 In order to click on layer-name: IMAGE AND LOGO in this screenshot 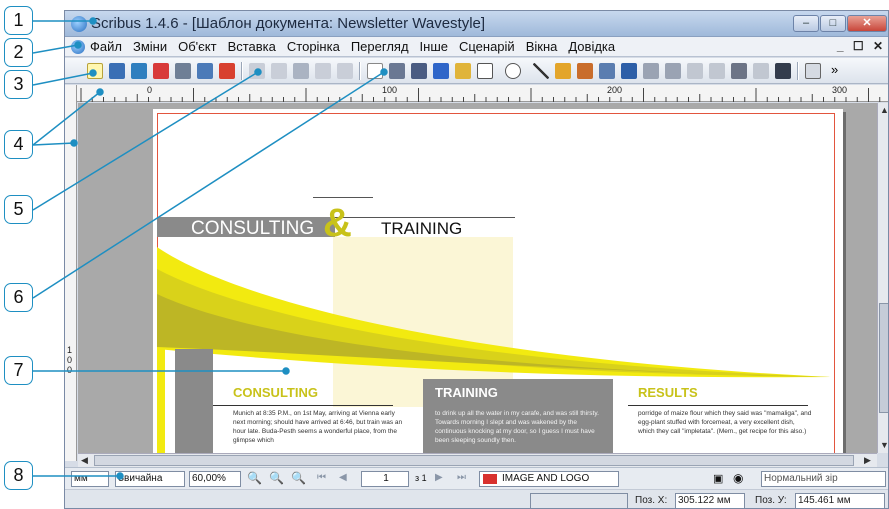, I will do `click(546, 478)`.